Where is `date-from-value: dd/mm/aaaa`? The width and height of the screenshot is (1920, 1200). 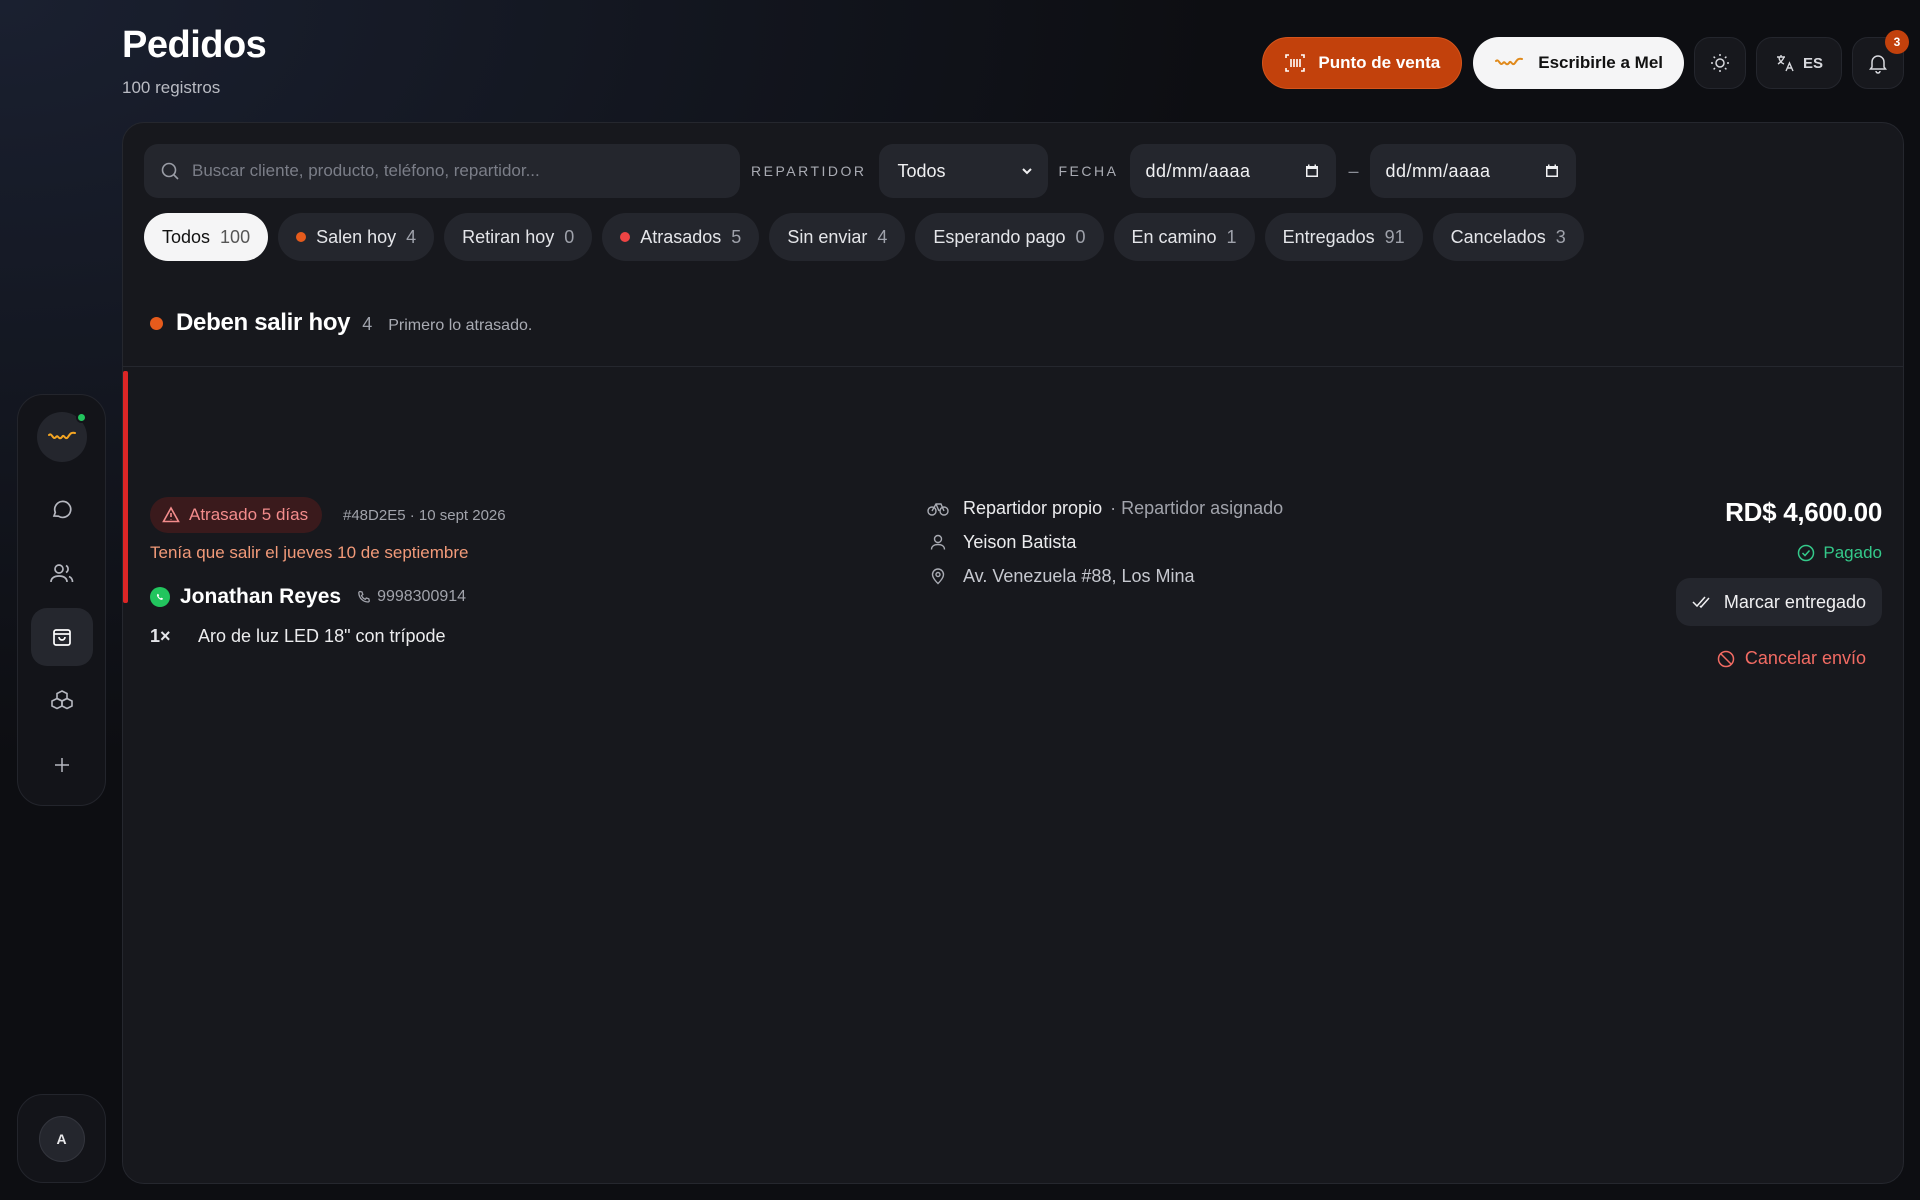 date-from-value: dd/mm/aaaa is located at coordinates (1198, 170).